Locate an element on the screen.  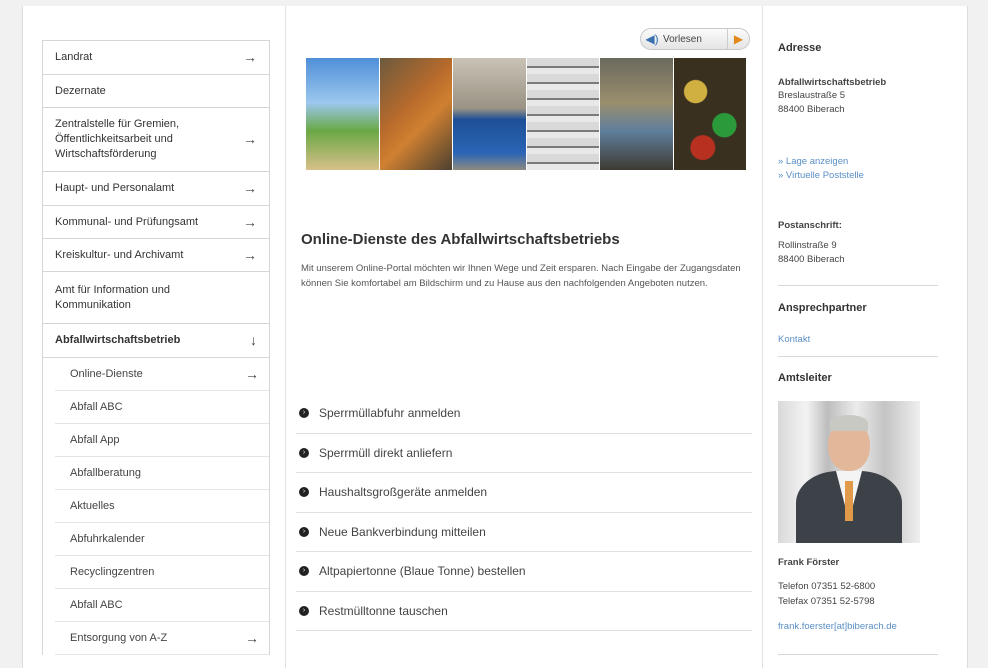
nav-item-label: Kommunal- und Prüfungsamt is located at coordinates (127, 221).